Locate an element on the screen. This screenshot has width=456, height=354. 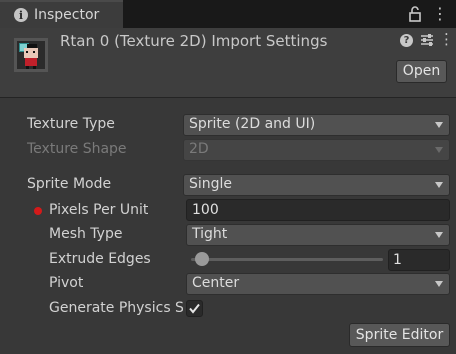
pixels-per-unit-field: 100 is located at coordinates (318, 210).